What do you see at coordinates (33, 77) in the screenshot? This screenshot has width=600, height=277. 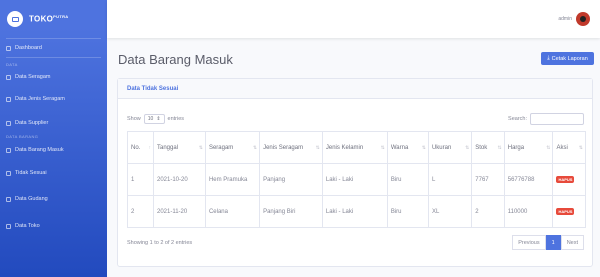 I see `sidebar-item-label: Data Seragam` at bounding box center [33, 77].